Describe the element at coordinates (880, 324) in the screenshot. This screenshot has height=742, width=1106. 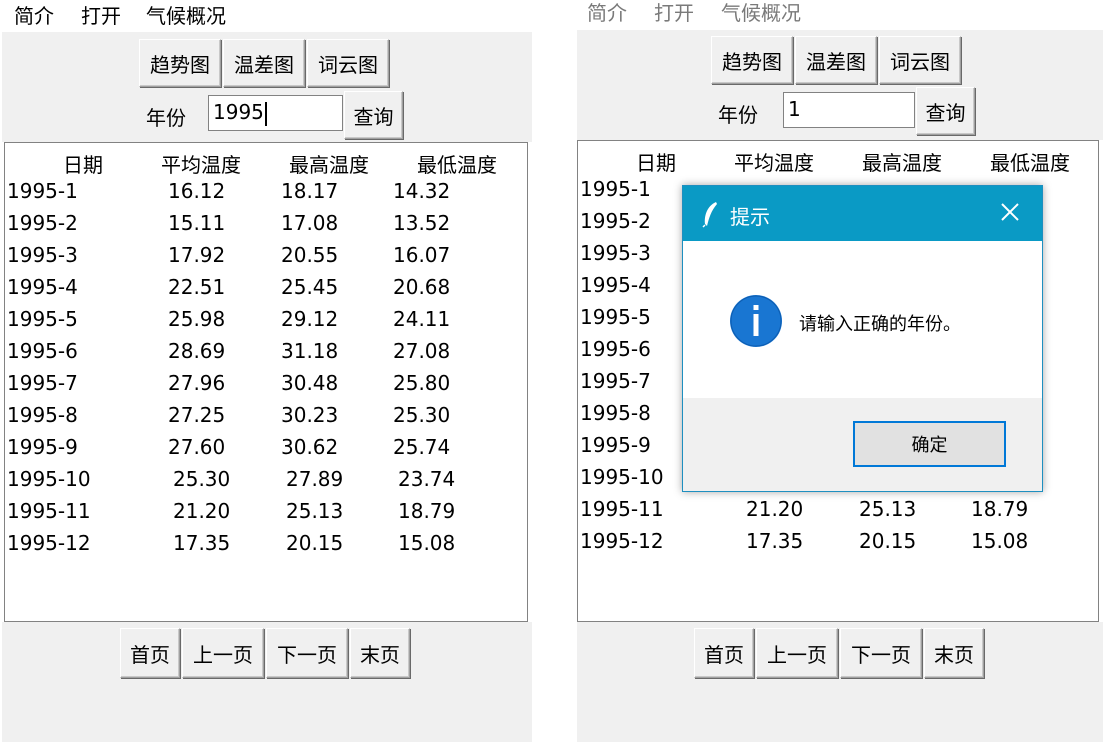
I see `dialog-message: 请输入正确的年份。` at that location.